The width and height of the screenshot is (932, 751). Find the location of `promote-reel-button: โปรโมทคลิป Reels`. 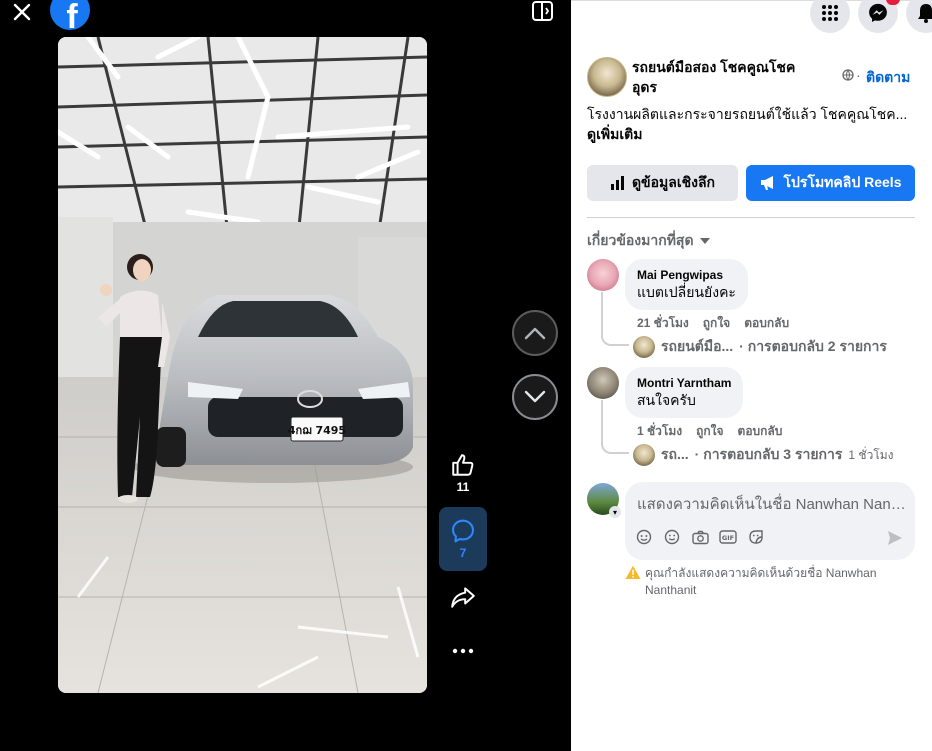

promote-reel-button: โปรโมทคลิป Reels is located at coordinates (830, 183).